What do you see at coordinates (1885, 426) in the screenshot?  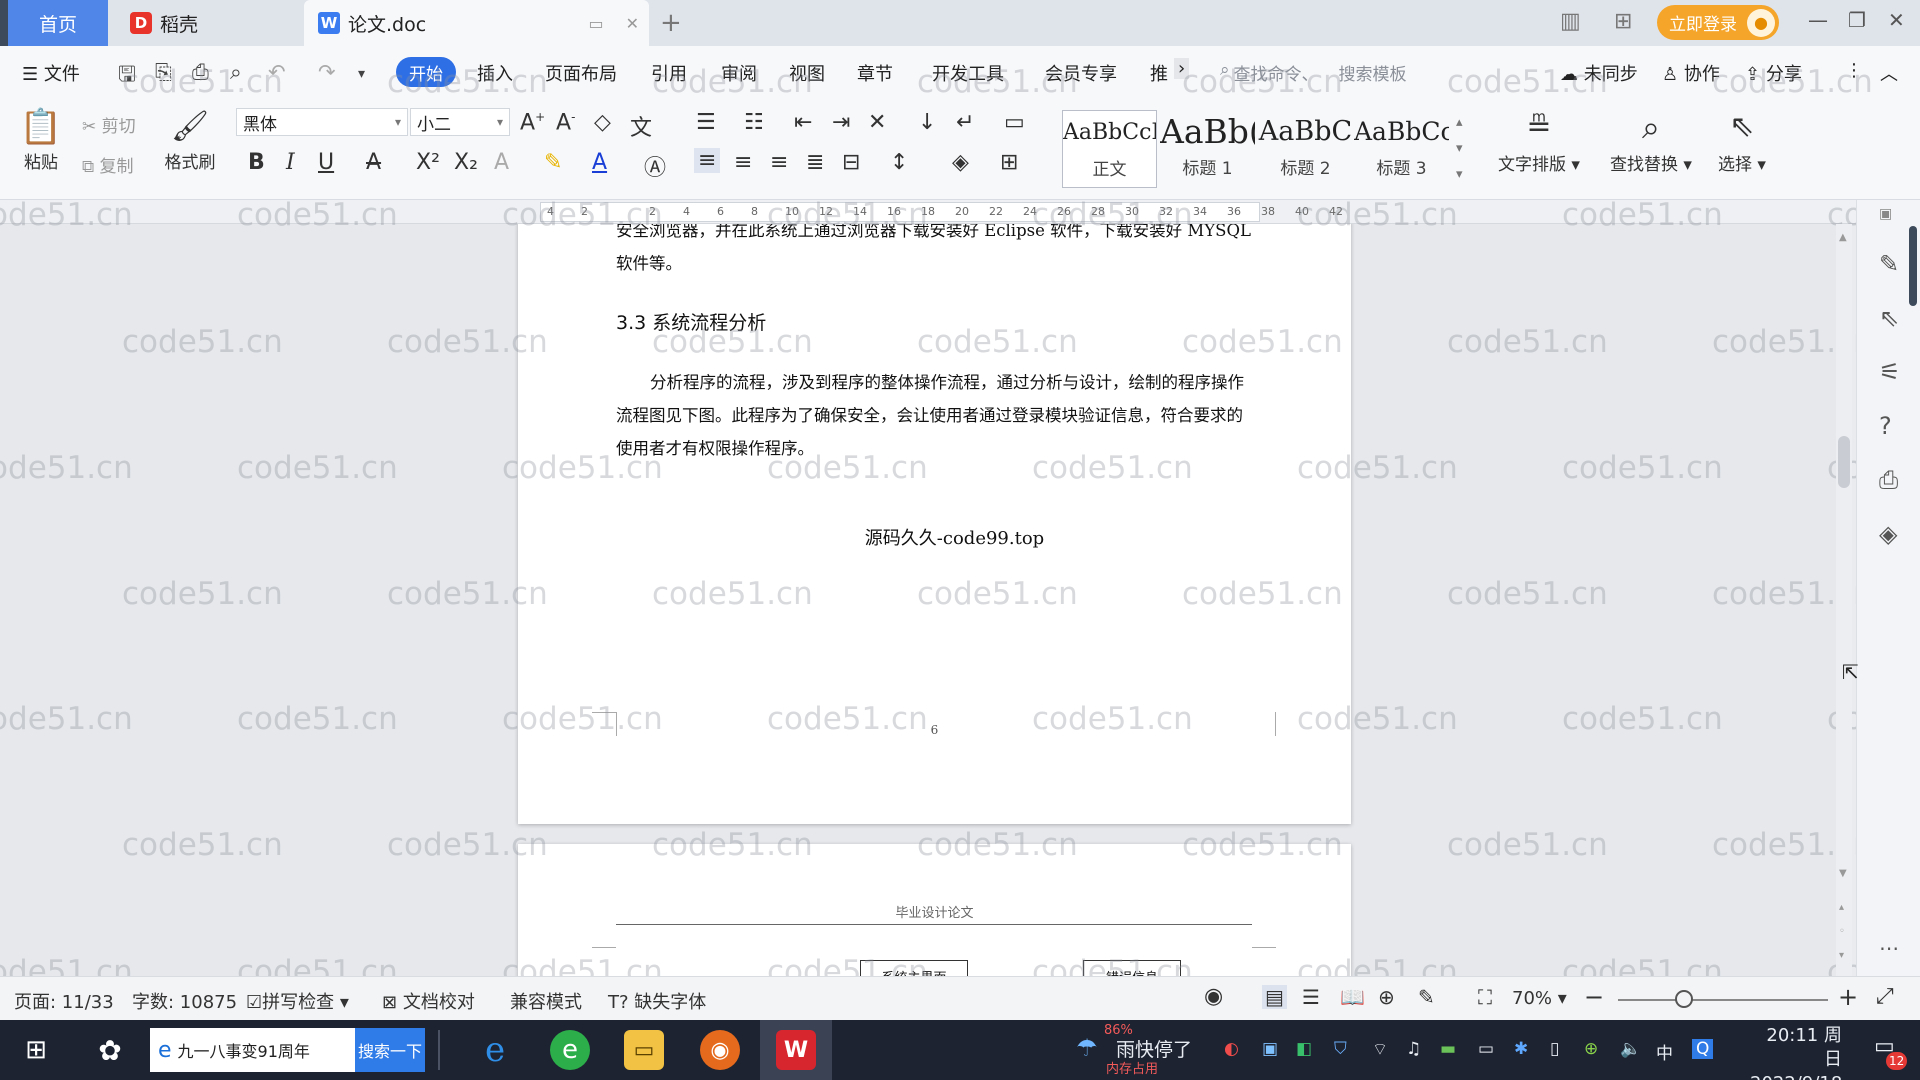 I see `help-icon: ?` at bounding box center [1885, 426].